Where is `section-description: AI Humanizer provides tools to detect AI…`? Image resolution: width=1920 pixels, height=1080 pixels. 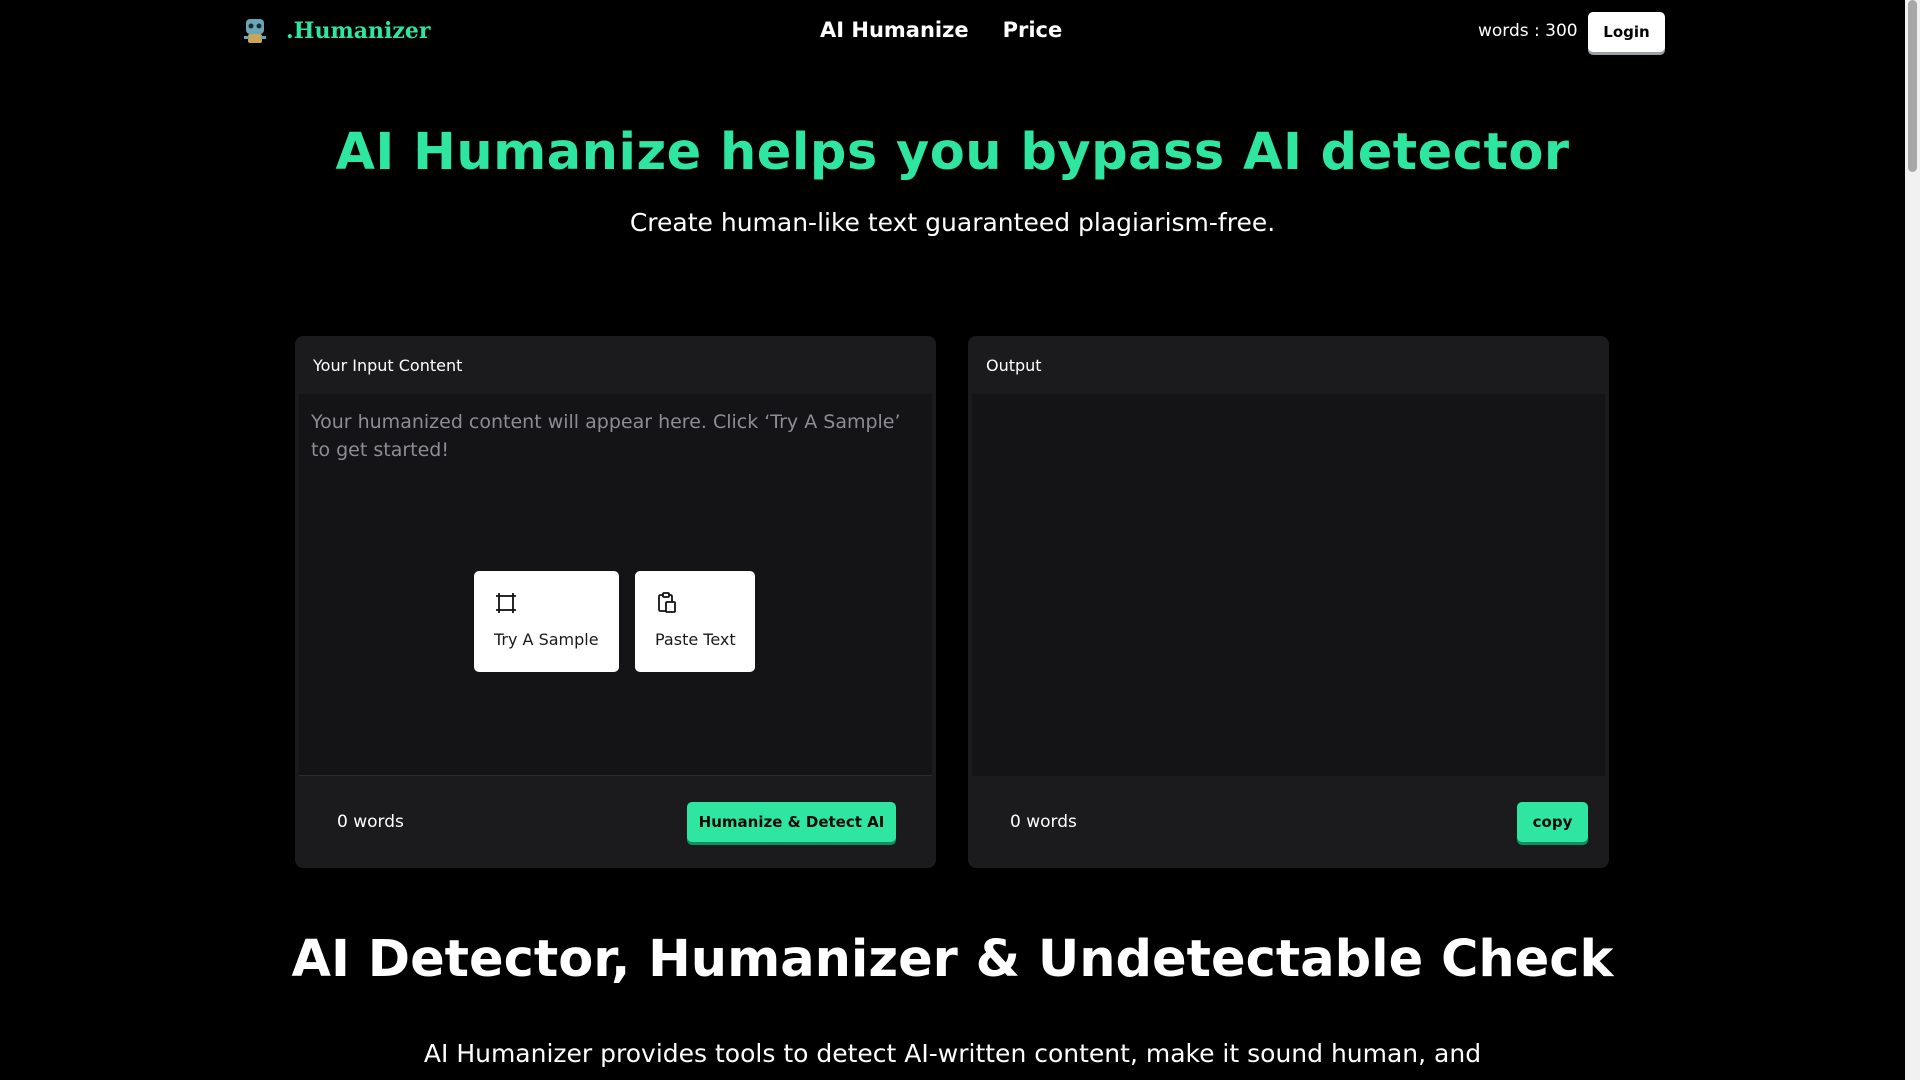 section-description: AI Humanizer provides tools to detect AI… is located at coordinates (952, 1053).